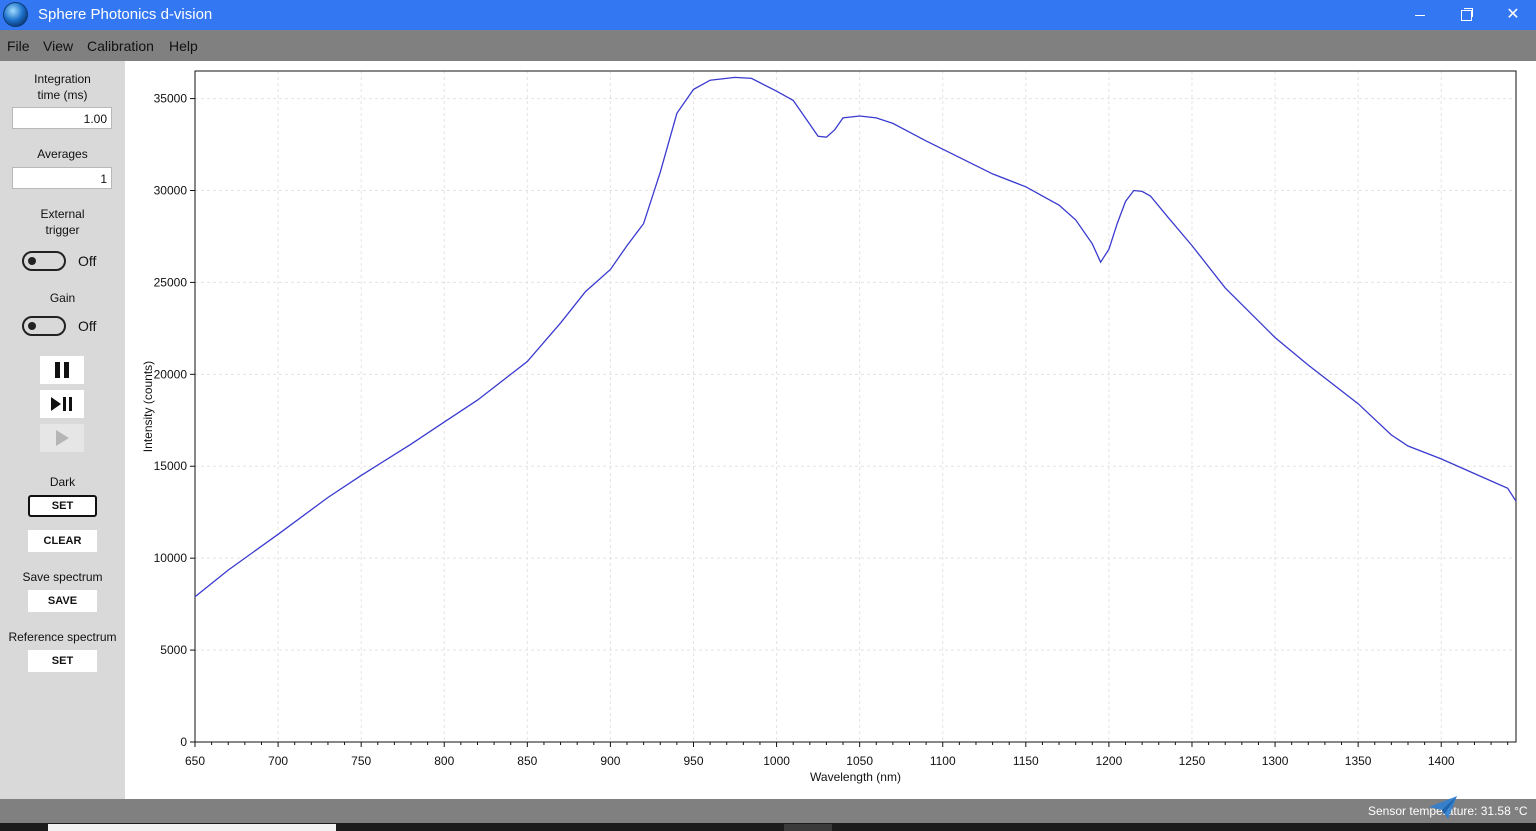  Describe the element at coordinates (18, 46) in the screenshot. I see `menu-file: File` at that location.